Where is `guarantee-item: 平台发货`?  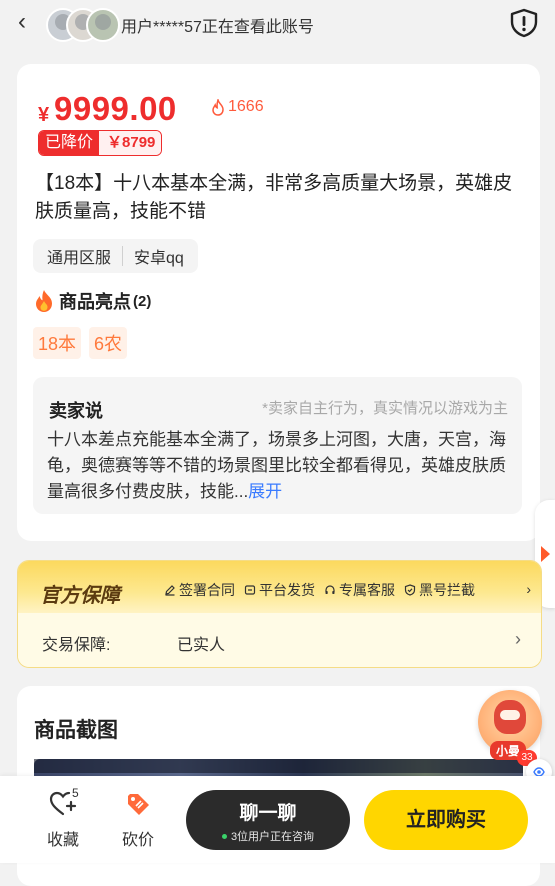
guarantee-item: 平台发货 is located at coordinates (279, 590).